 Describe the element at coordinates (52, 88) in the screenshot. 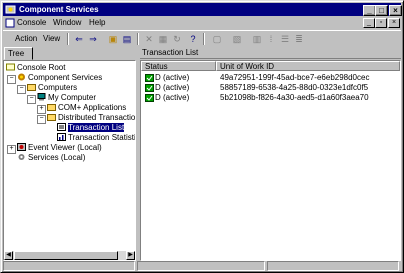

I see `tree-node-computers: Computers` at that location.